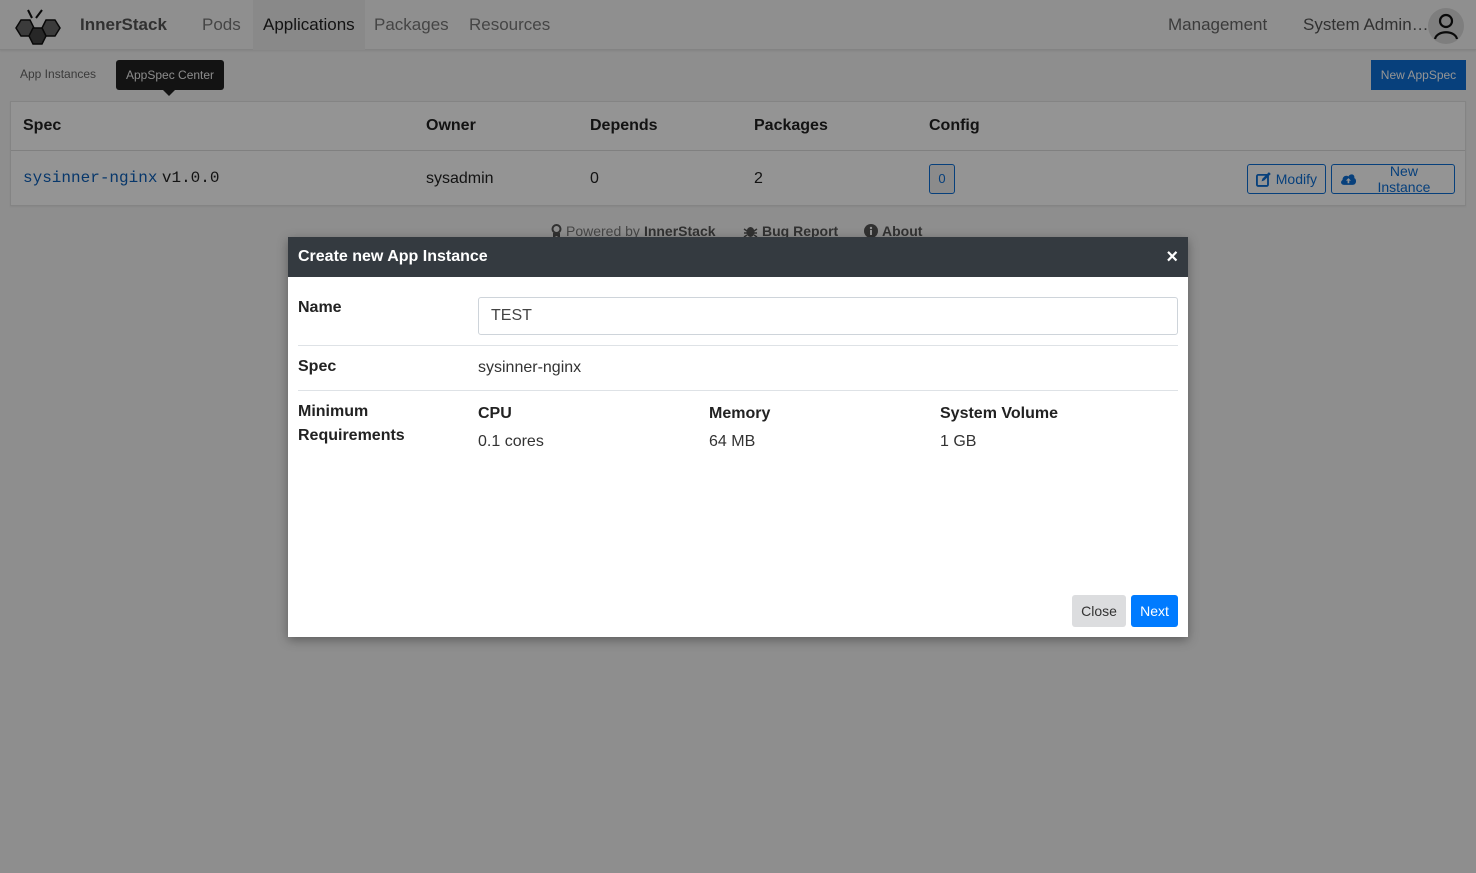  I want to click on name-input, so click(828, 316).